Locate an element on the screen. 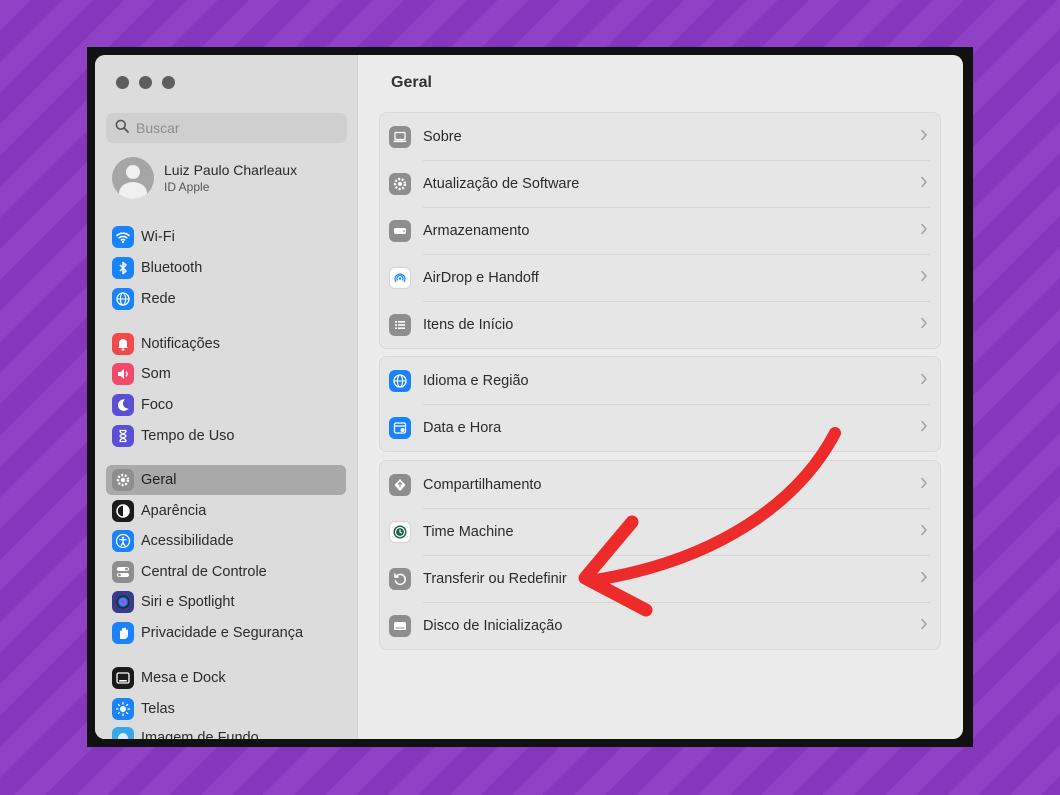 The height and width of the screenshot is (795, 1060). settings-row-label: AirDrop e Handoff is located at coordinates (481, 277).